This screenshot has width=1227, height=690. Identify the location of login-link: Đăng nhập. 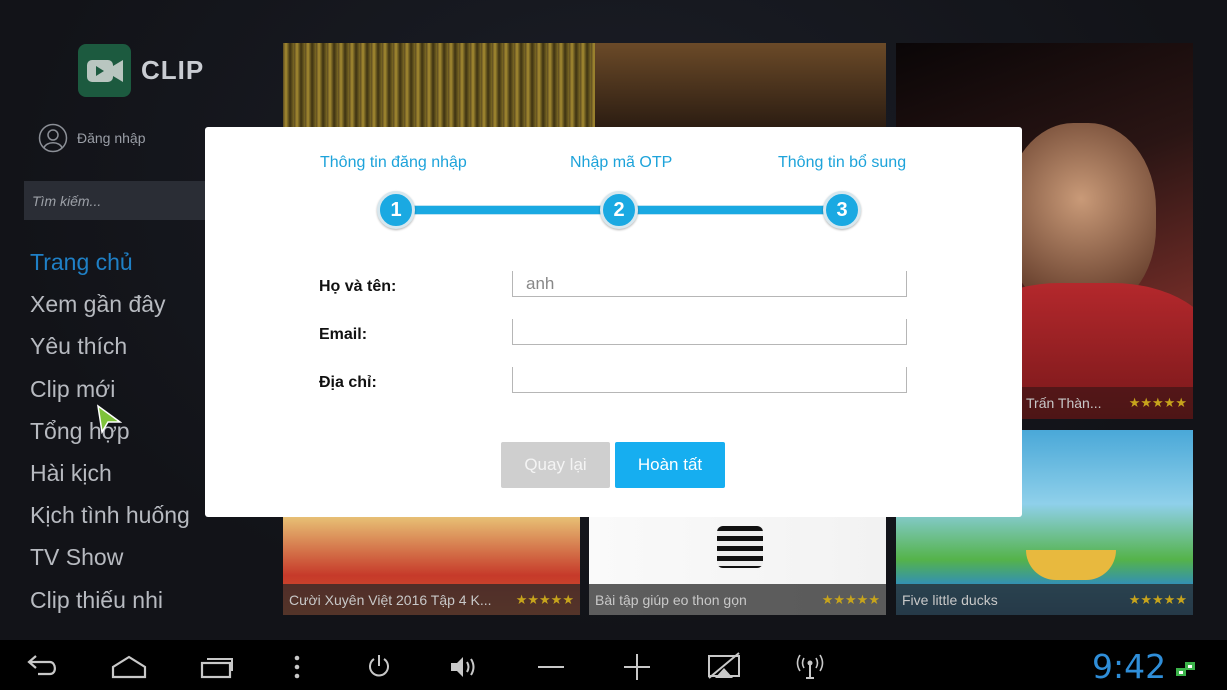
(92, 138).